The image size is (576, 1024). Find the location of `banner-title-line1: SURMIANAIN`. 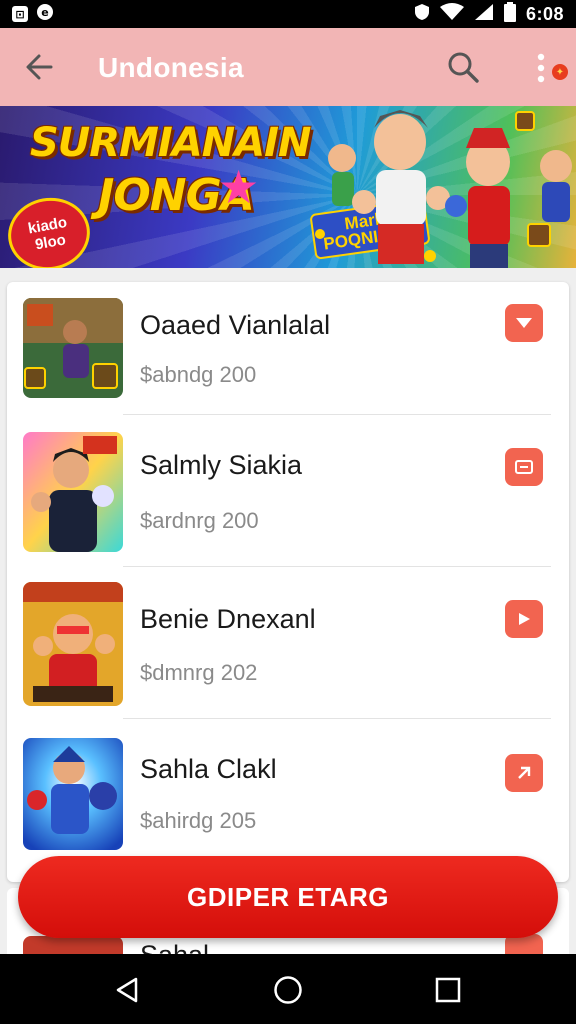

banner-title-line1: SURMIANAIN is located at coordinates (171, 143).